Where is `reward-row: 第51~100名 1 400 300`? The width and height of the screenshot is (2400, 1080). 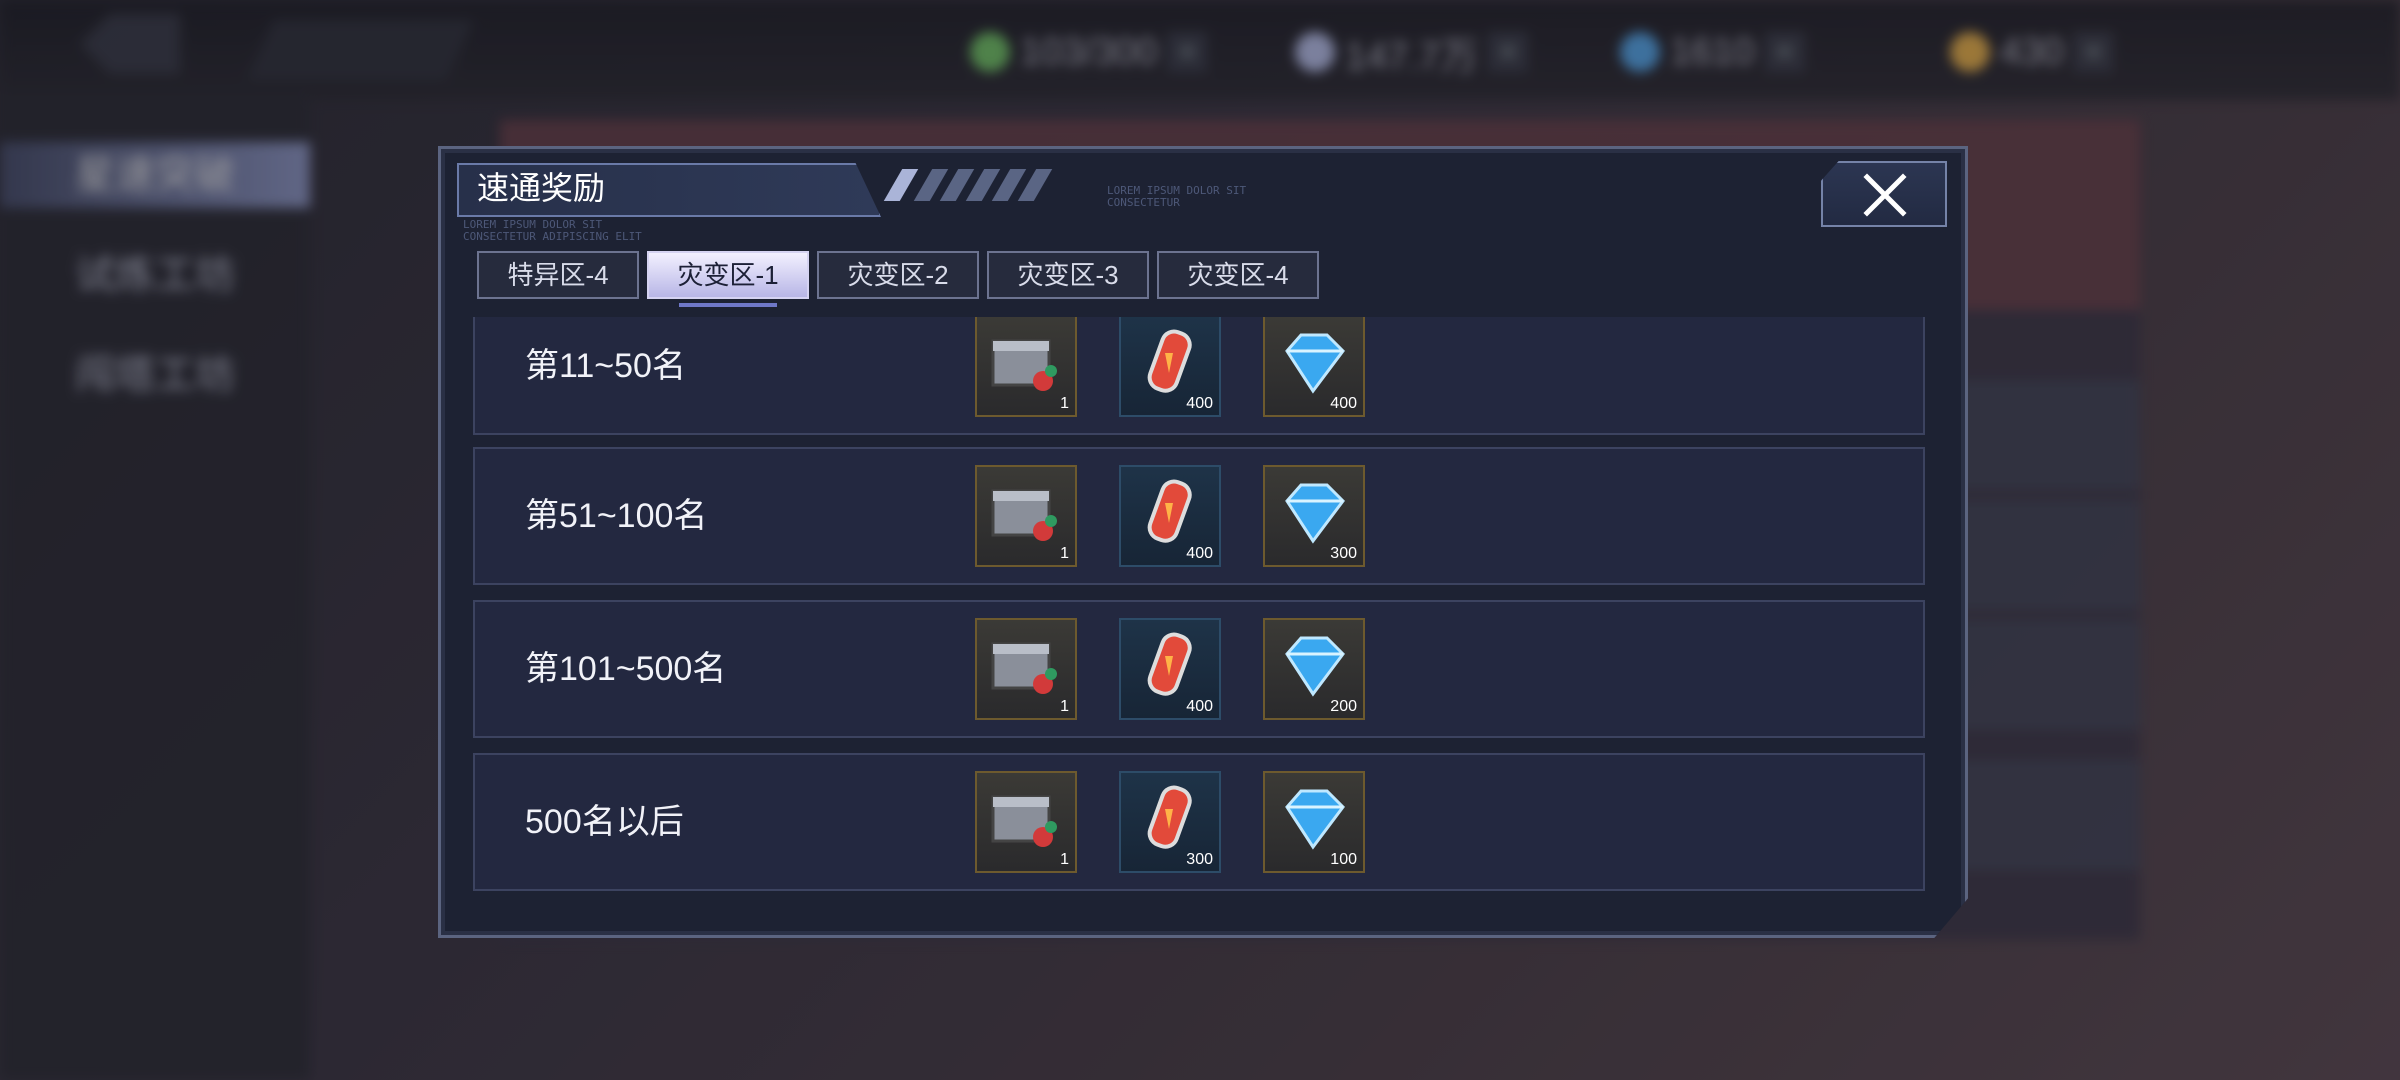
reward-row: 第51~100名 1 400 300 is located at coordinates (1199, 516).